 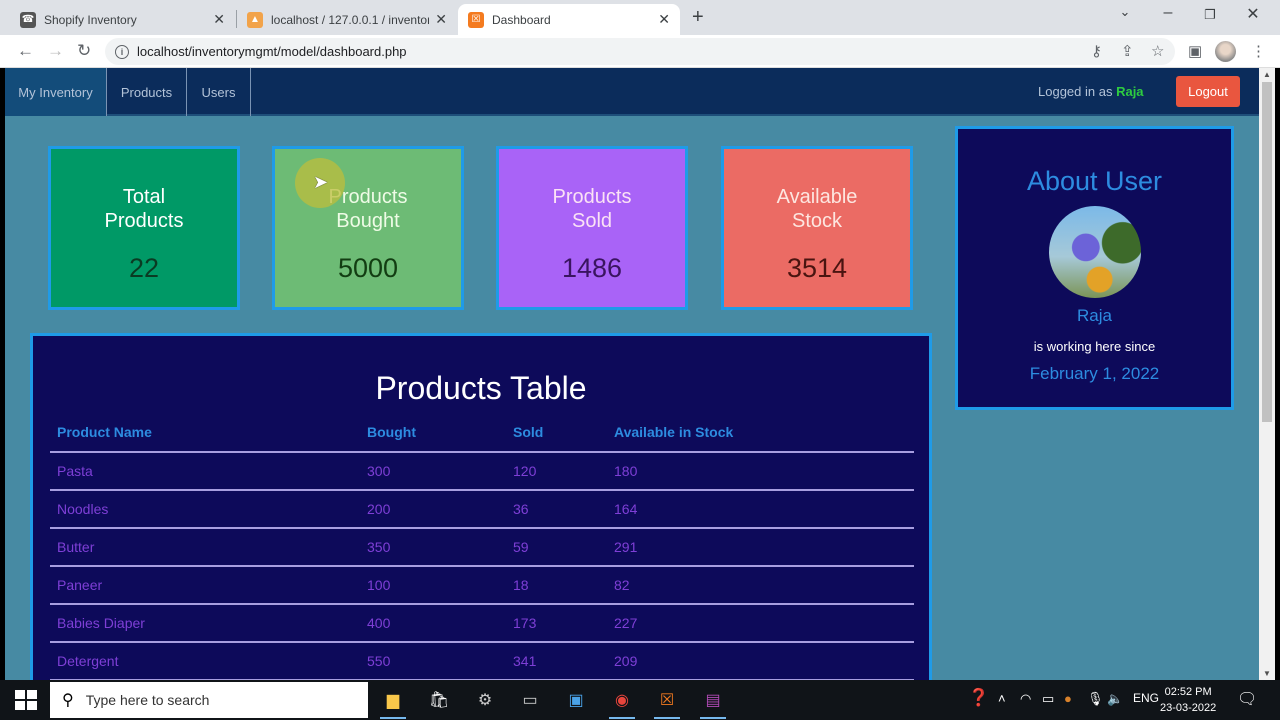 I want to click on mouse-cursor-highlight: ➤, so click(x=320, y=183).